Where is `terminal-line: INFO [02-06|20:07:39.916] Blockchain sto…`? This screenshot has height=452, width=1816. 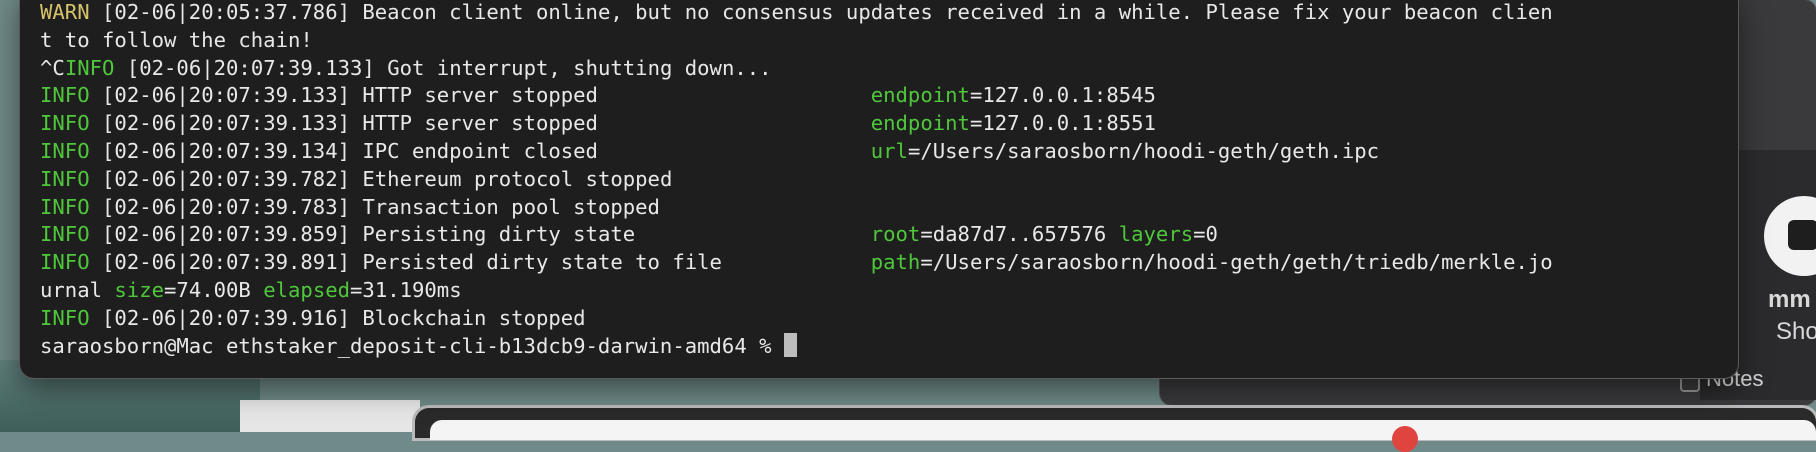
terminal-line: INFO [02-06|20:07:39.916] Blockchain sto… is located at coordinates (882, 319).